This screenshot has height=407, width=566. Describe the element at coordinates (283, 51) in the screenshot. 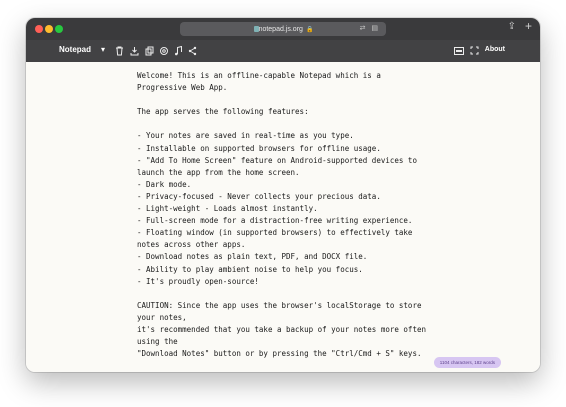

I see `app-toolbar: Notepad ▾ About` at that location.